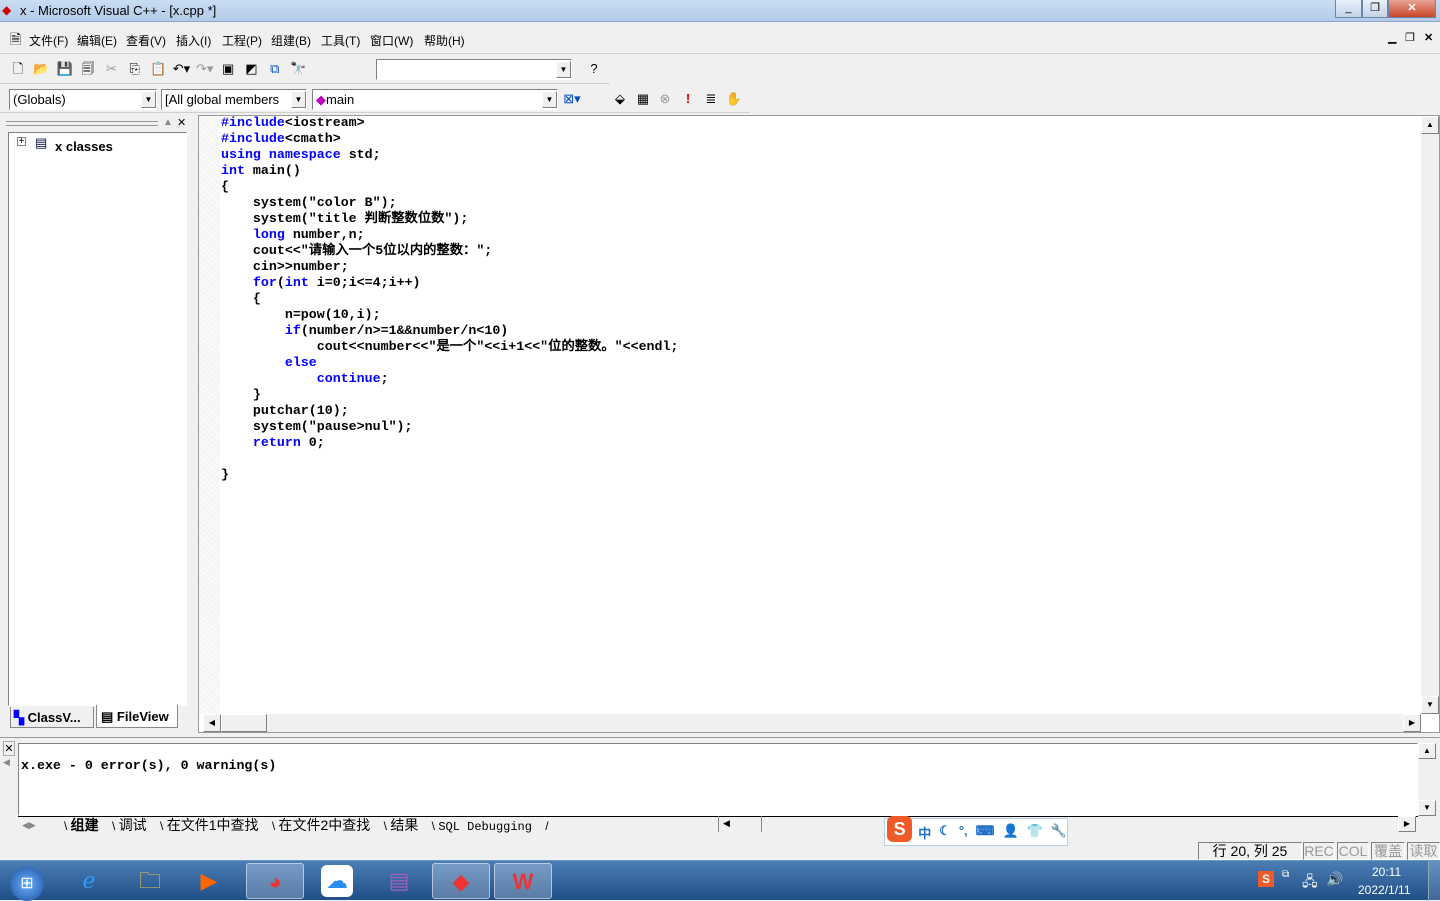 This screenshot has height=901, width=1440. What do you see at coordinates (474, 69) in the screenshot?
I see `find-combo: ▼` at bounding box center [474, 69].